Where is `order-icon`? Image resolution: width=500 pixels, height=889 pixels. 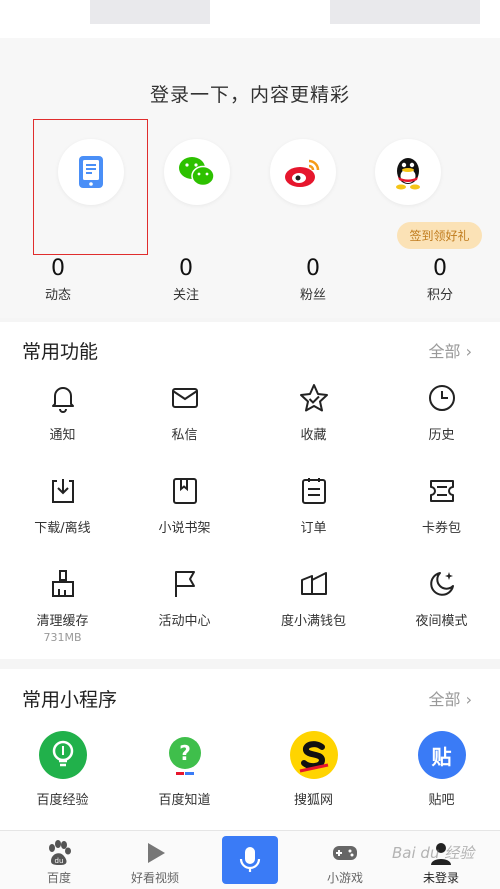
order-icon is located at coordinates (313, 491).